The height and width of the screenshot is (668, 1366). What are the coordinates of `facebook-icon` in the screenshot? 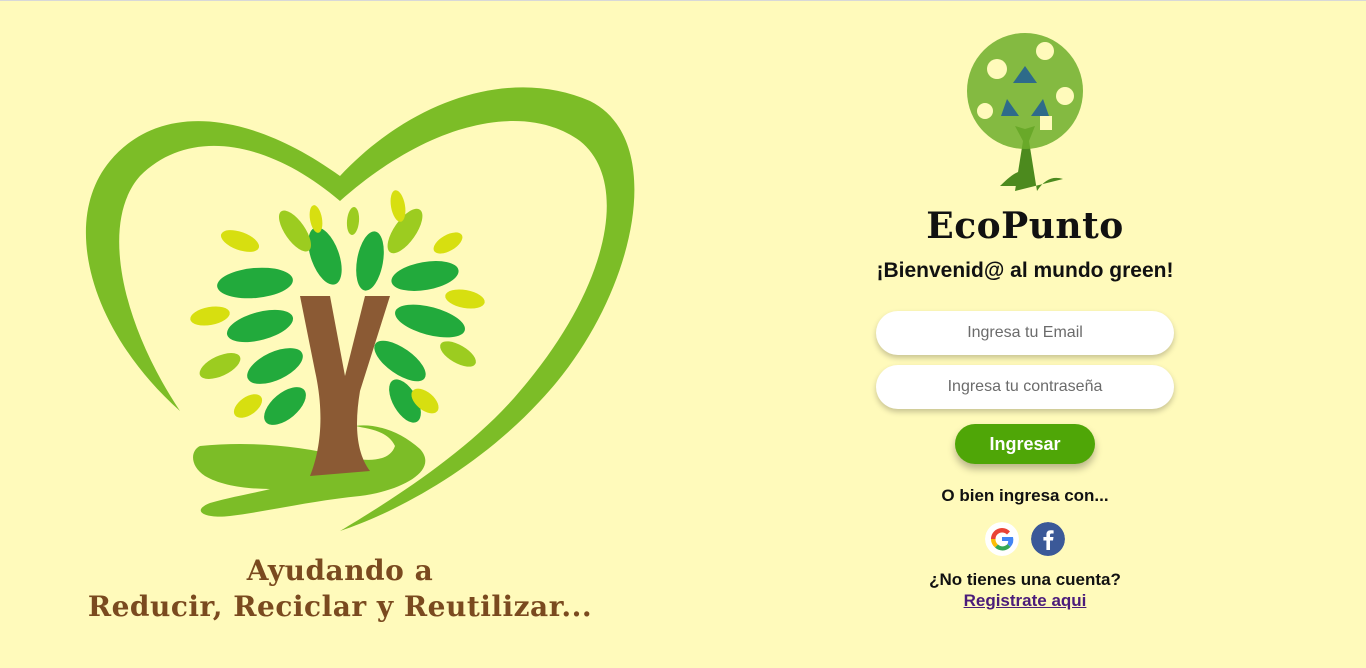 It's located at (1048, 539).